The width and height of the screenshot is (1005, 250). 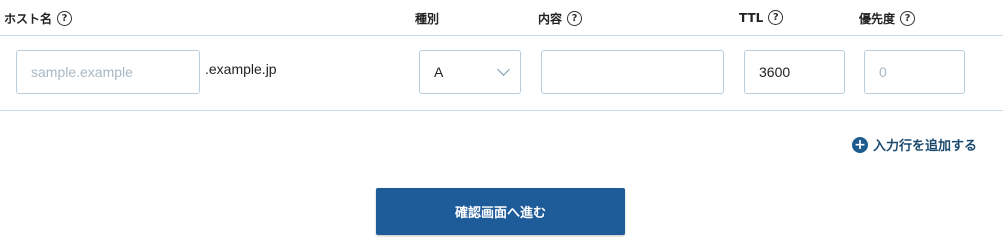 I want to click on add-row-label: 入力行を追加する, so click(x=925, y=146).